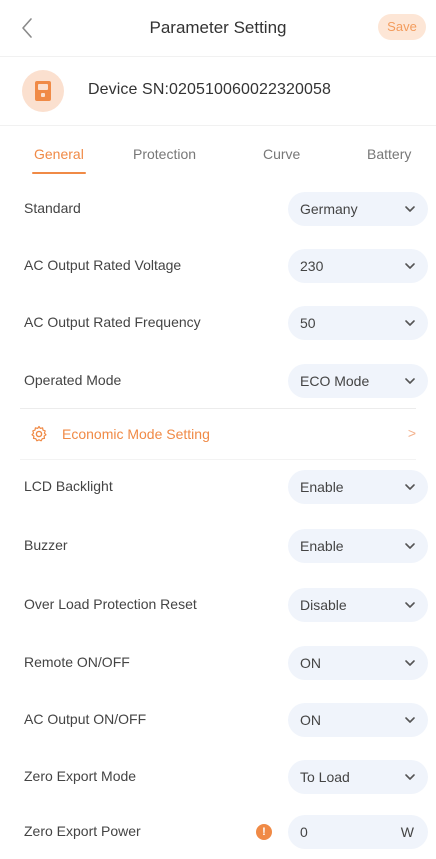 Image resolution: width=436 pixels, height=859 pixels. Describe the element at coordinates (281, 154) in the screenshot. I see `tab-curve: Curve` at that location.